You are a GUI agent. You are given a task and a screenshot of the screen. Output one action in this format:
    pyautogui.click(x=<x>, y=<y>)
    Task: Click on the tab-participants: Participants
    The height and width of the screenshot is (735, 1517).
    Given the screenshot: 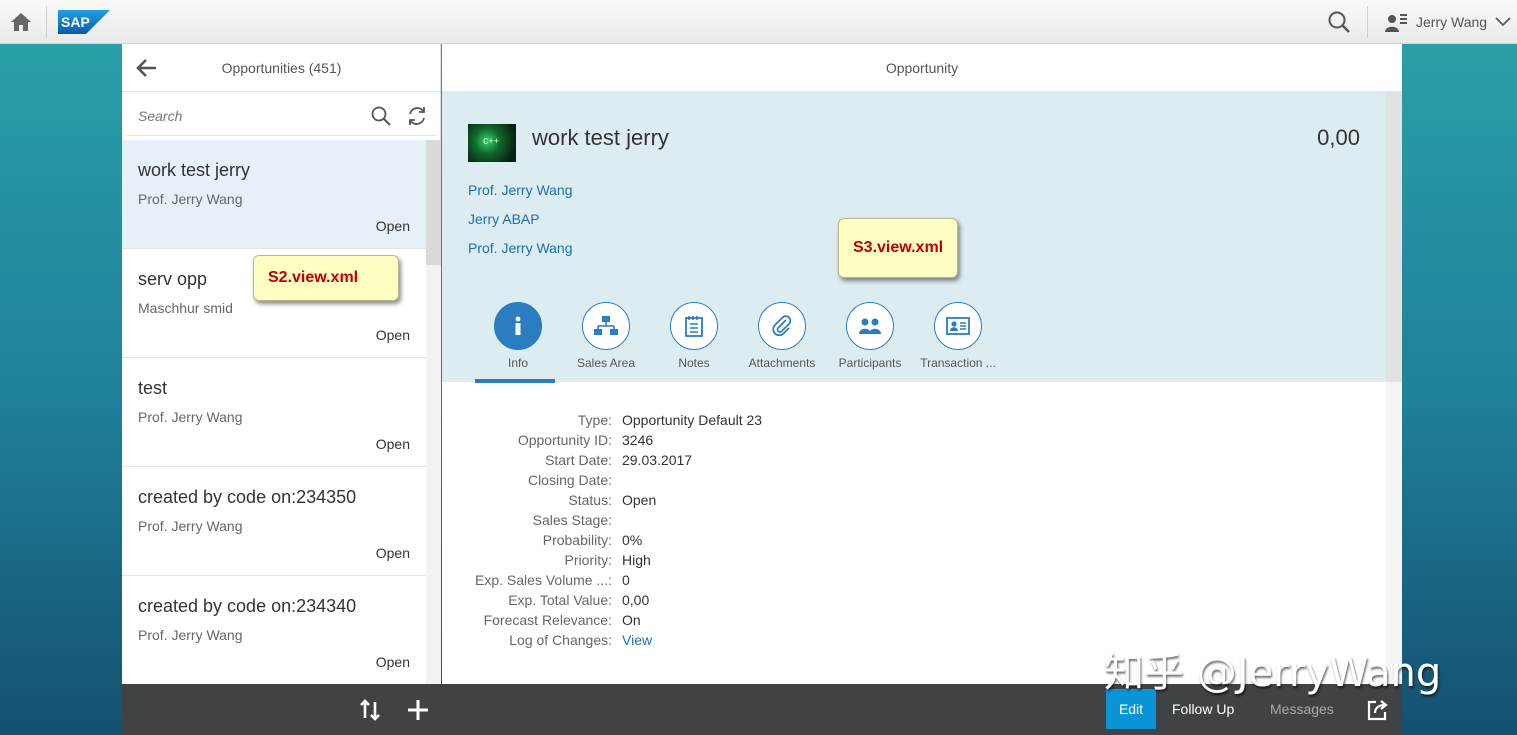 What is the action you would take?
    pyautogui.click(x=870, y=336)
    